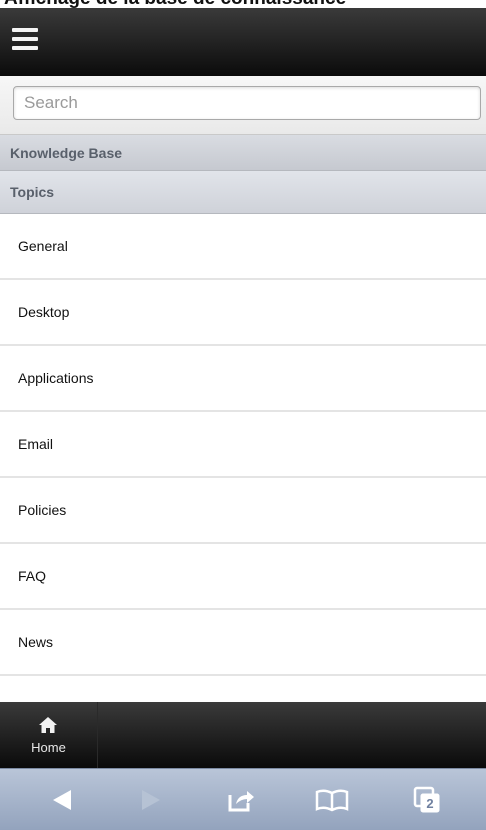 This screenshot has width=486, height=830. I want to click on topic-desktop: Desktop, so click(243, 313).